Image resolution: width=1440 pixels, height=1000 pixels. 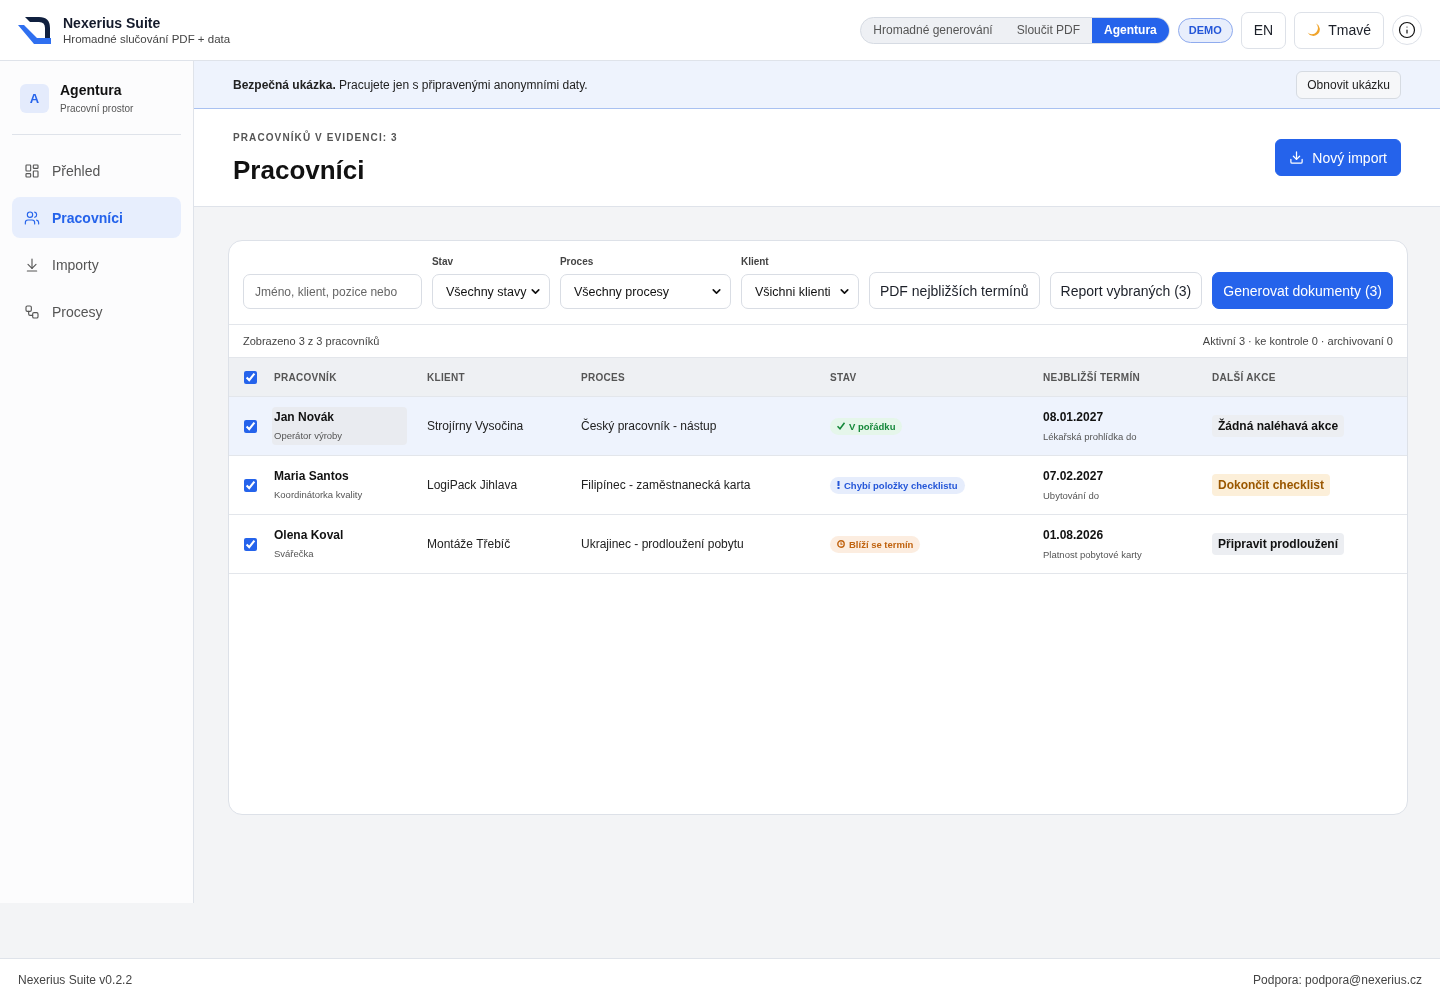 I want to click on nav-item: Pracovníci, so click(x=96, y=217).